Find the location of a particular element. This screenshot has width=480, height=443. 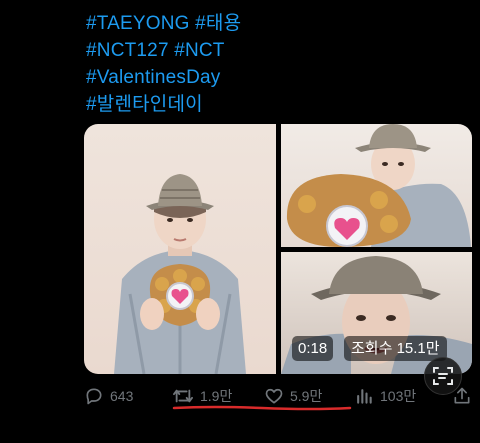

view-count: 103만 is located at coordinates (398, 396).